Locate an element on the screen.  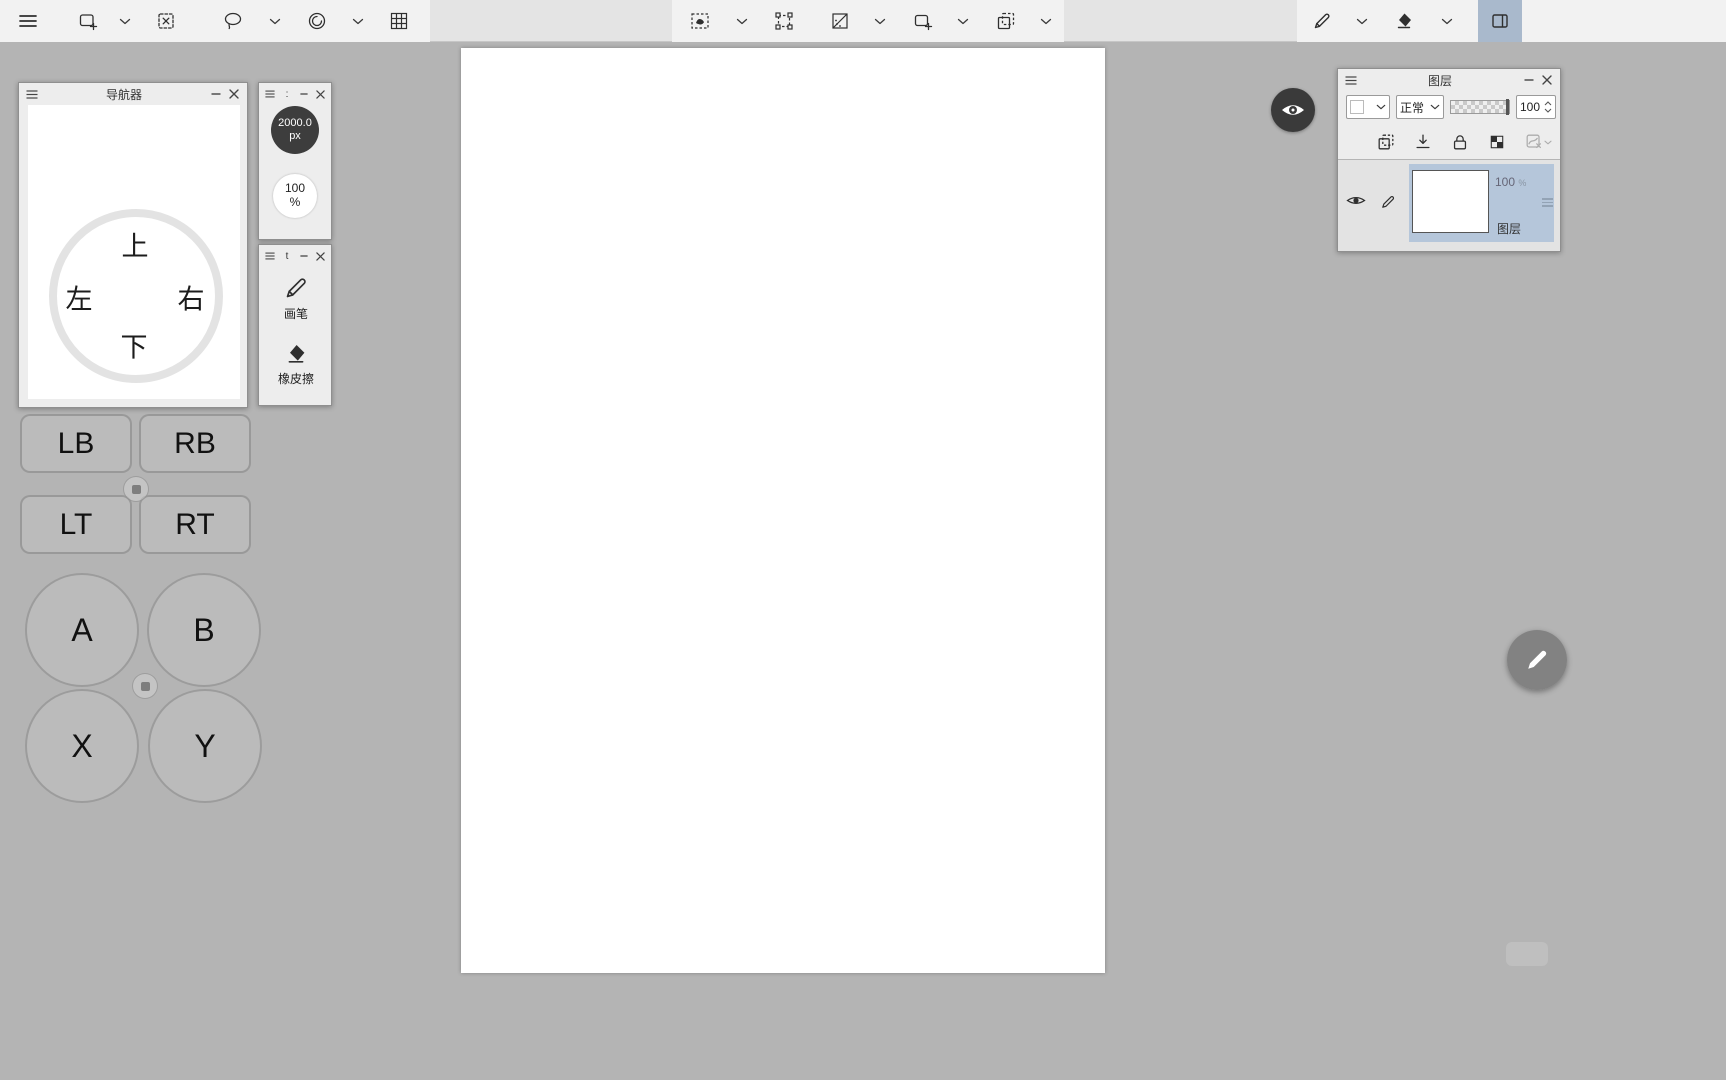
brush-tool-button is located at coordinates (1322, 21).